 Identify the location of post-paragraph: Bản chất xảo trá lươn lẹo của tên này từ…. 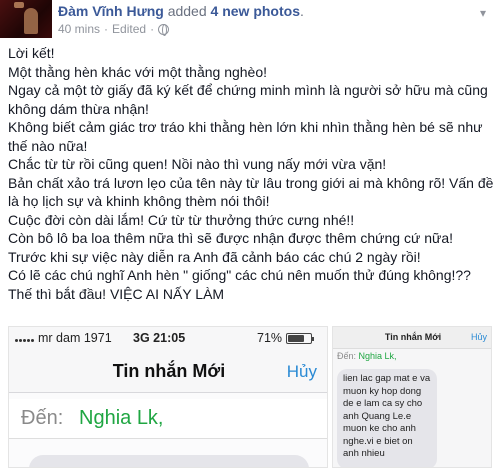
(251, 192).